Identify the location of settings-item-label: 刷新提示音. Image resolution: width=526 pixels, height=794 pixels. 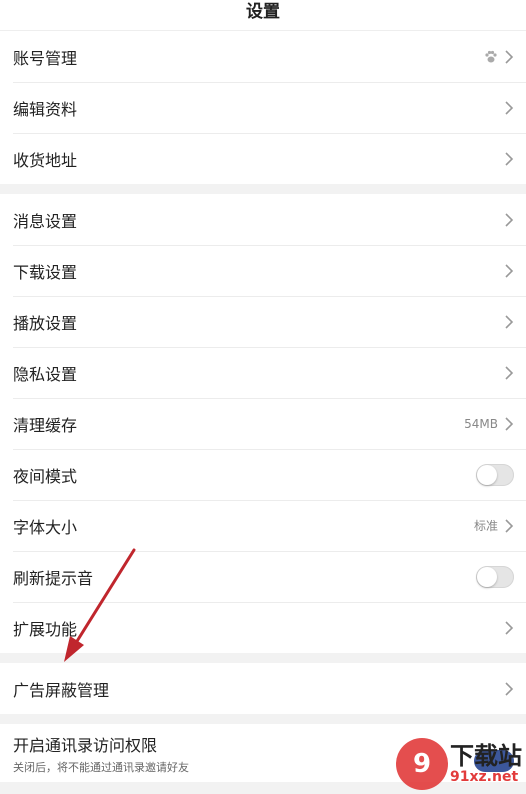
(53, 578).